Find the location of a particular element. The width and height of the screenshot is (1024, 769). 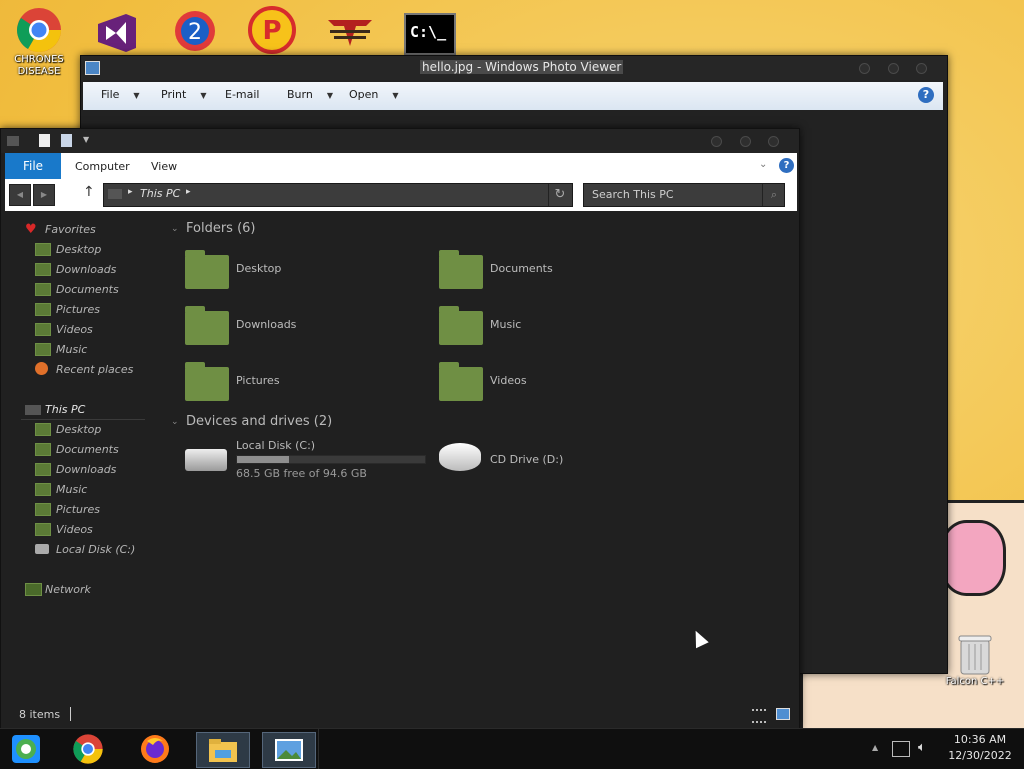

pictures-icon is located at coordinates (43, 509).